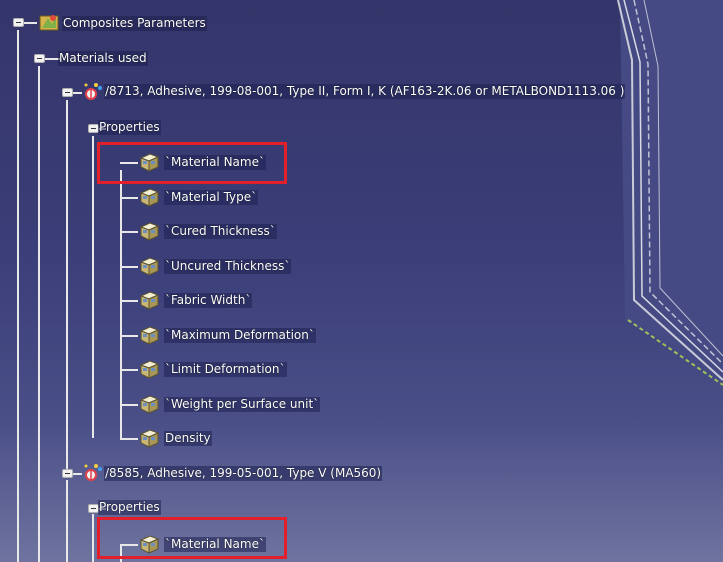 The image size is (723, 562). What do you see at coordinates (18, 22) in the screenshot?
I see `collapse-toggle-root` at bounding box center [18, 22].